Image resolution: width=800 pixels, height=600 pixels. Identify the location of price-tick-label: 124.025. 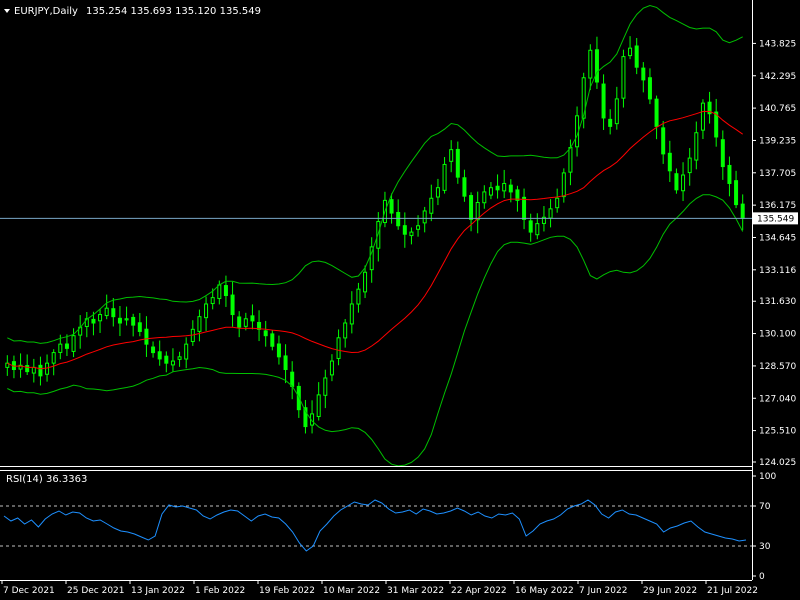
(777, 463).